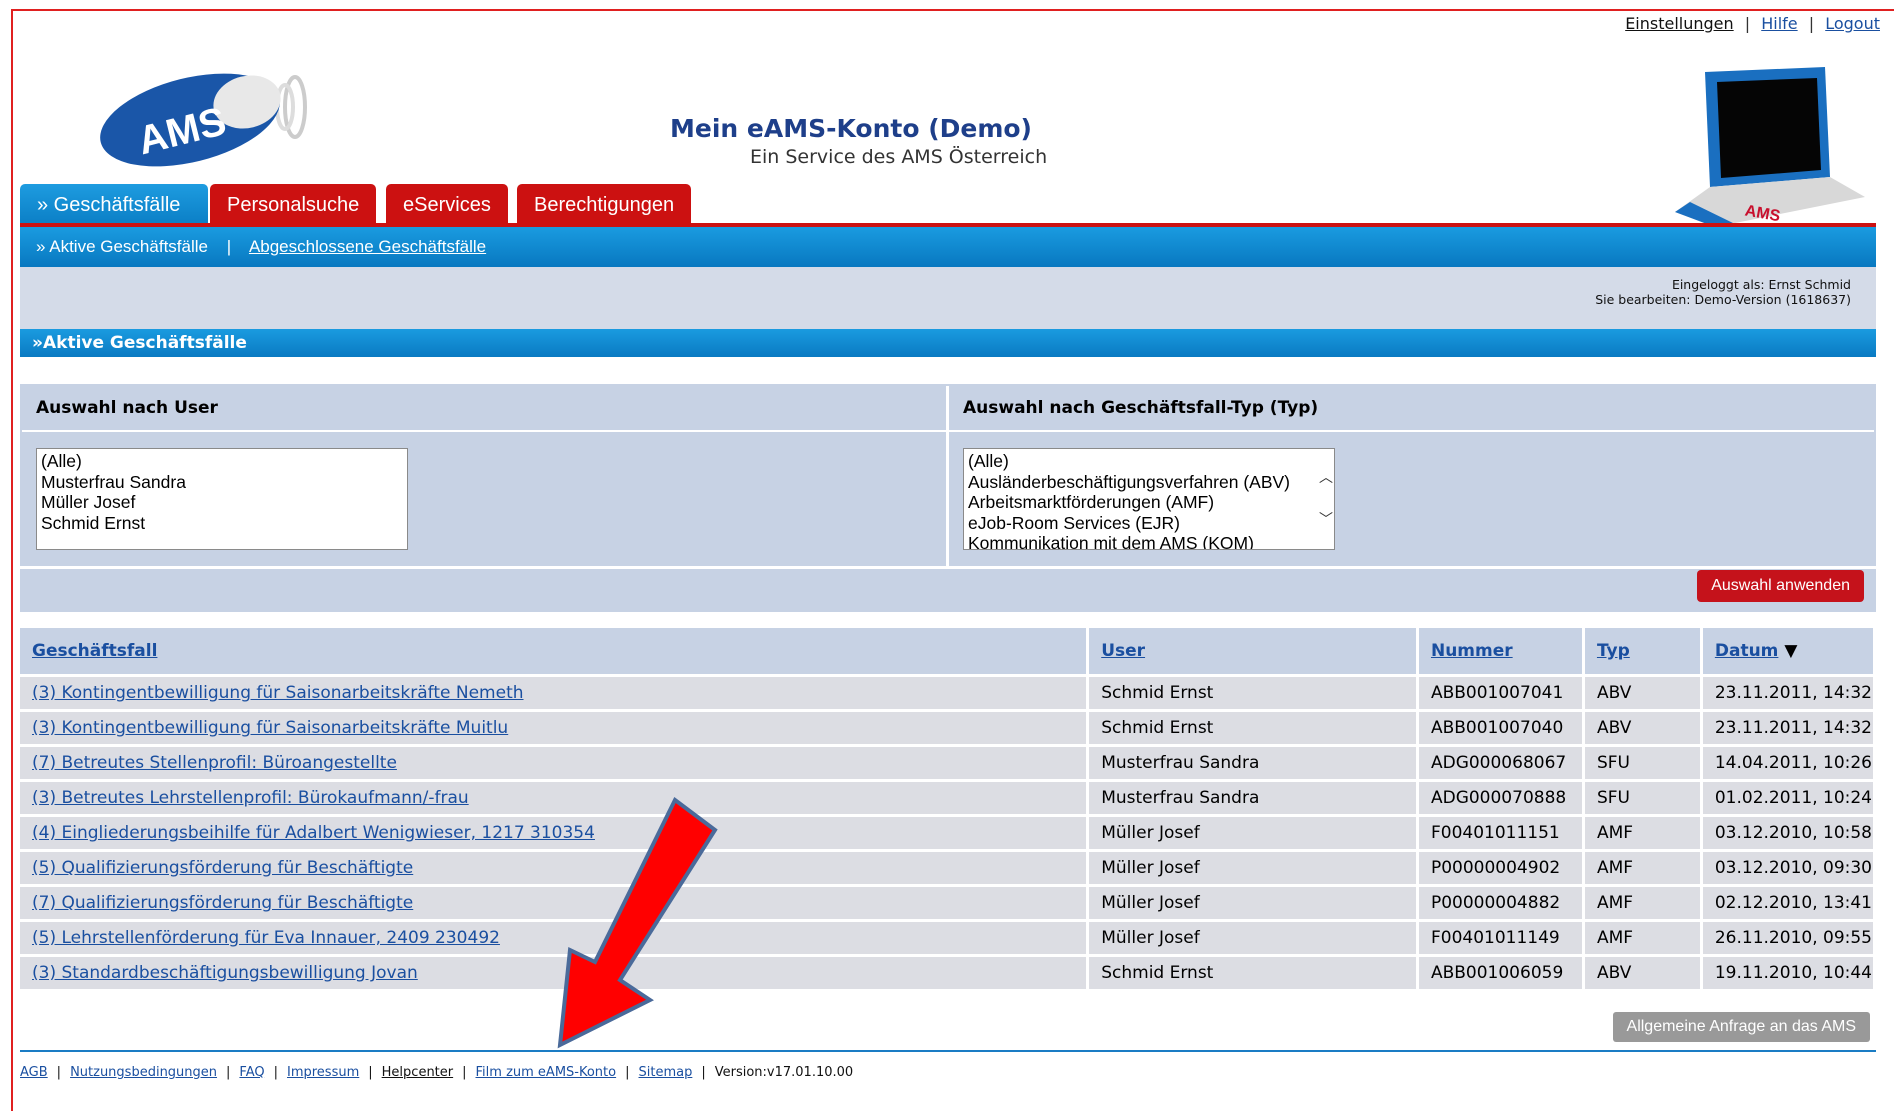 This screenshot has width=1894, height=1111. I want to click on sort-number-link: Nummer, so click(1472, 651).